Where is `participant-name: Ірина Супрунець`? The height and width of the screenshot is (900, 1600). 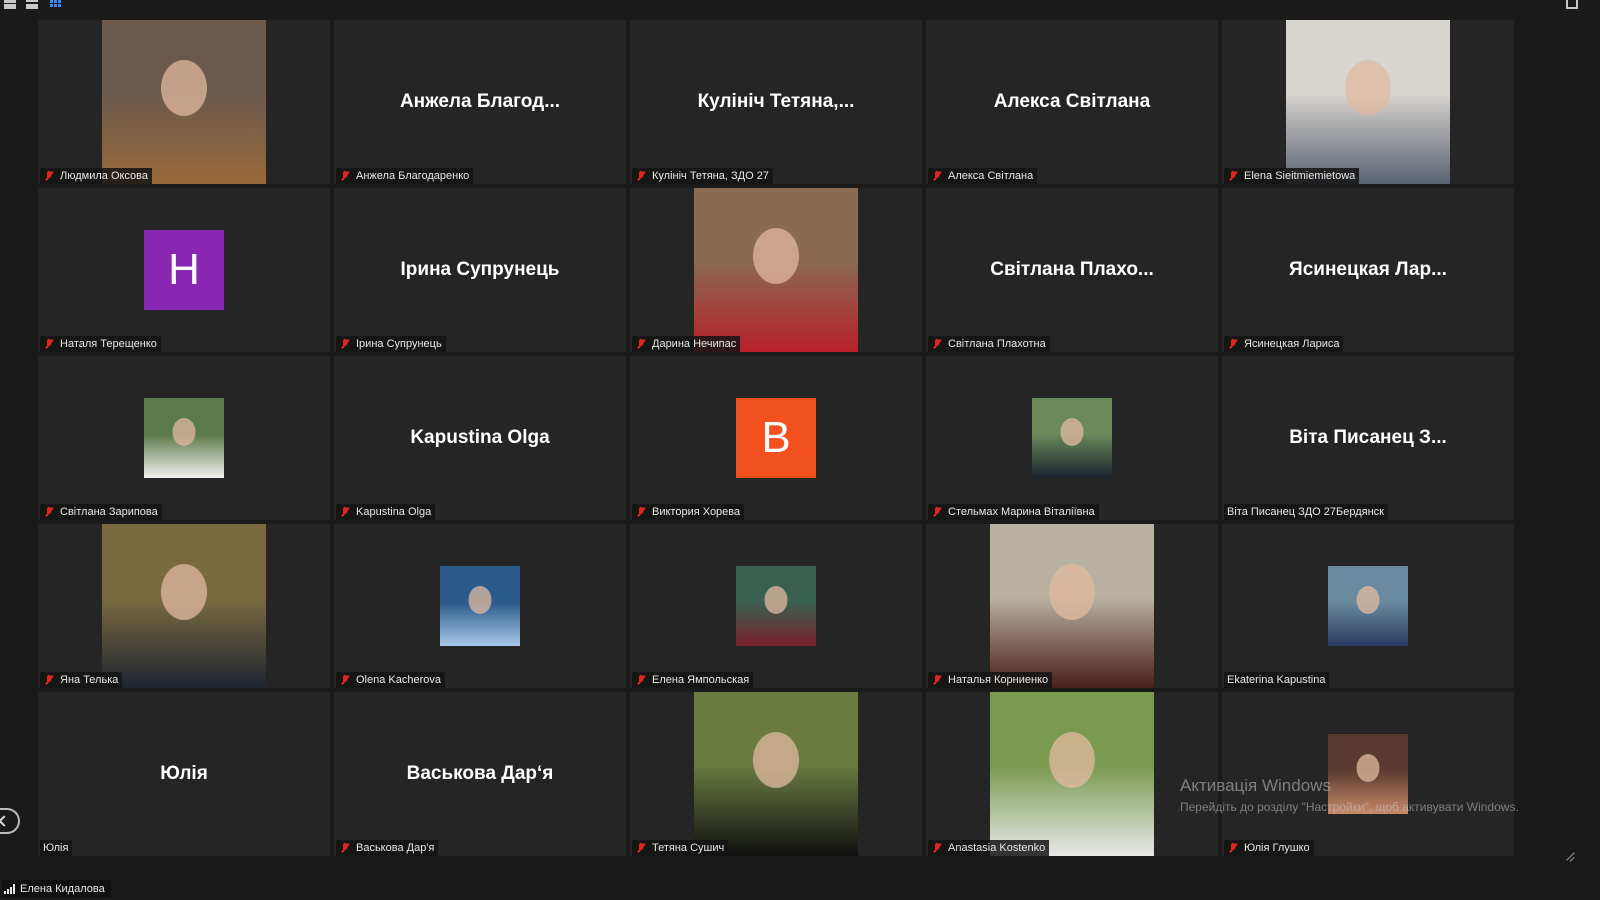 participant-name: Ірина Супрунець is located at coordinates (399, 344).